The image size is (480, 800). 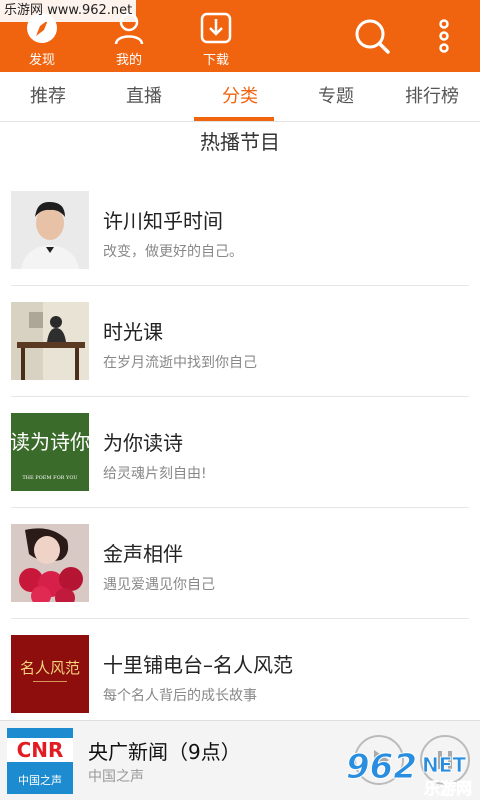 What do you see at coordinates (240, 142) in the screenshot?
I see `section-title: 热播节目` at bounding box center [240, 142].